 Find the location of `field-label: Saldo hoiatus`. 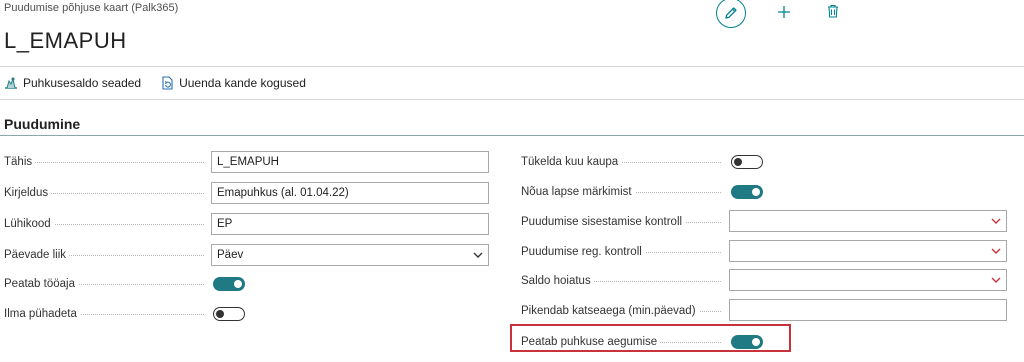

field-label: Saldo hoiatus is located at coordinates (623, 281).